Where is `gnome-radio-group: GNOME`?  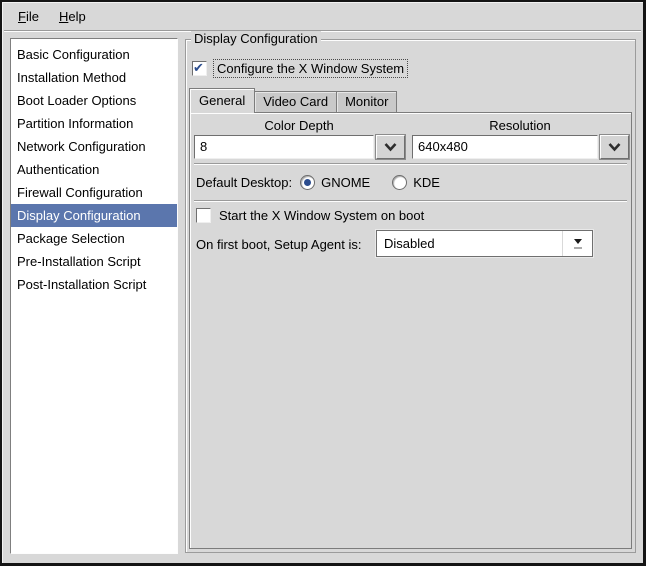
gnome-radio-group: GNOME is located at coordinates (342, 182).